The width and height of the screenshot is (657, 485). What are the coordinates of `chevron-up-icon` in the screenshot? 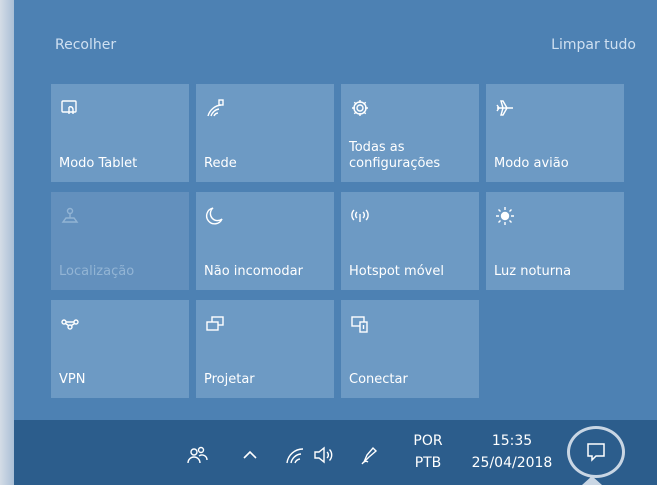 It's located at (250, 455).